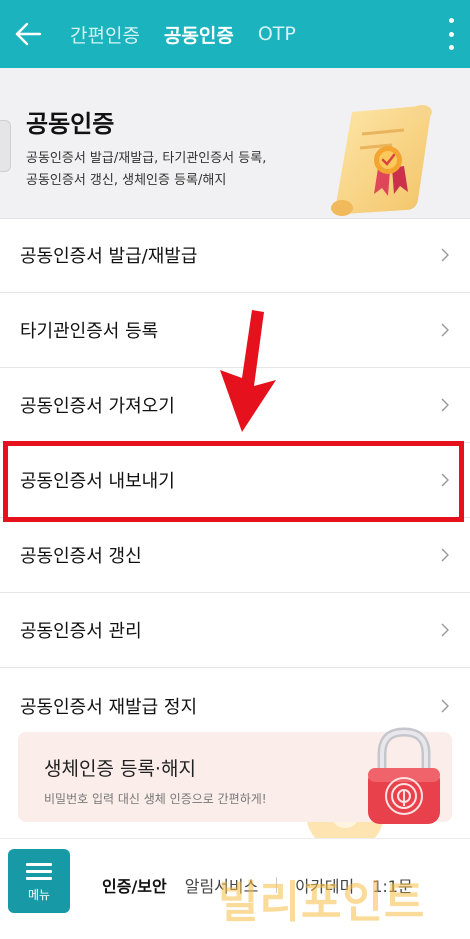  I want to click on tab-simple-auth: 간편인증, so click(105, 34).